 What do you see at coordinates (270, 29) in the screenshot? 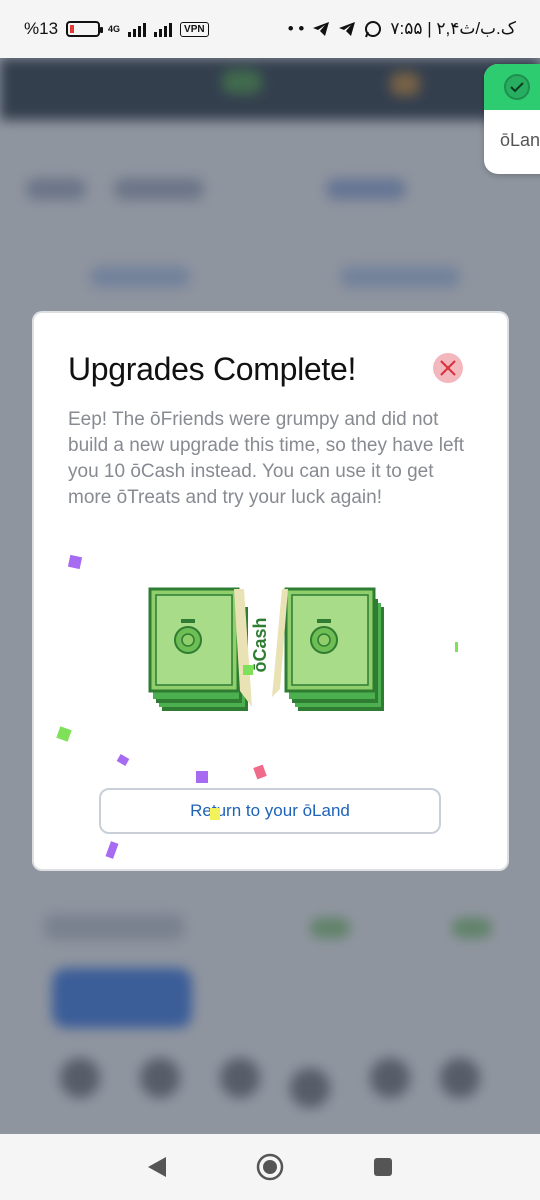
I see `status-bar: %13 4G VPN • • ۷:۵۵ | ۲,۴ک.ب/ث` at bounding box center [270, 29].